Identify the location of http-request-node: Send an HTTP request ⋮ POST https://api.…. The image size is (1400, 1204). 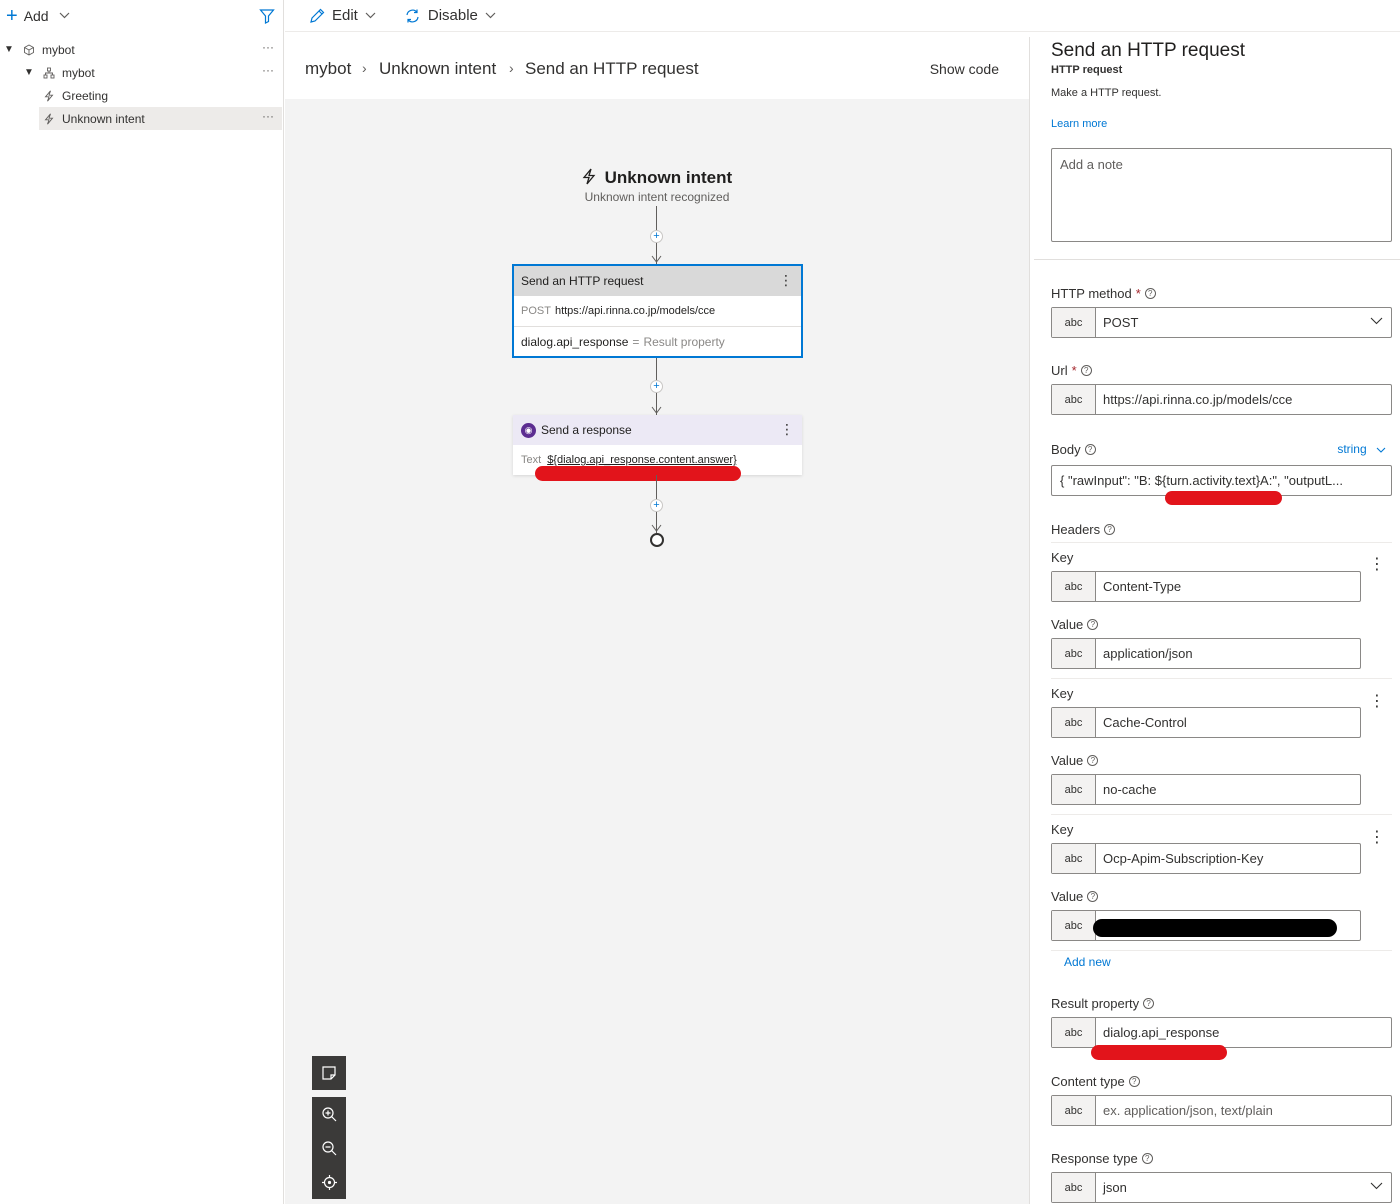
(657, 311).